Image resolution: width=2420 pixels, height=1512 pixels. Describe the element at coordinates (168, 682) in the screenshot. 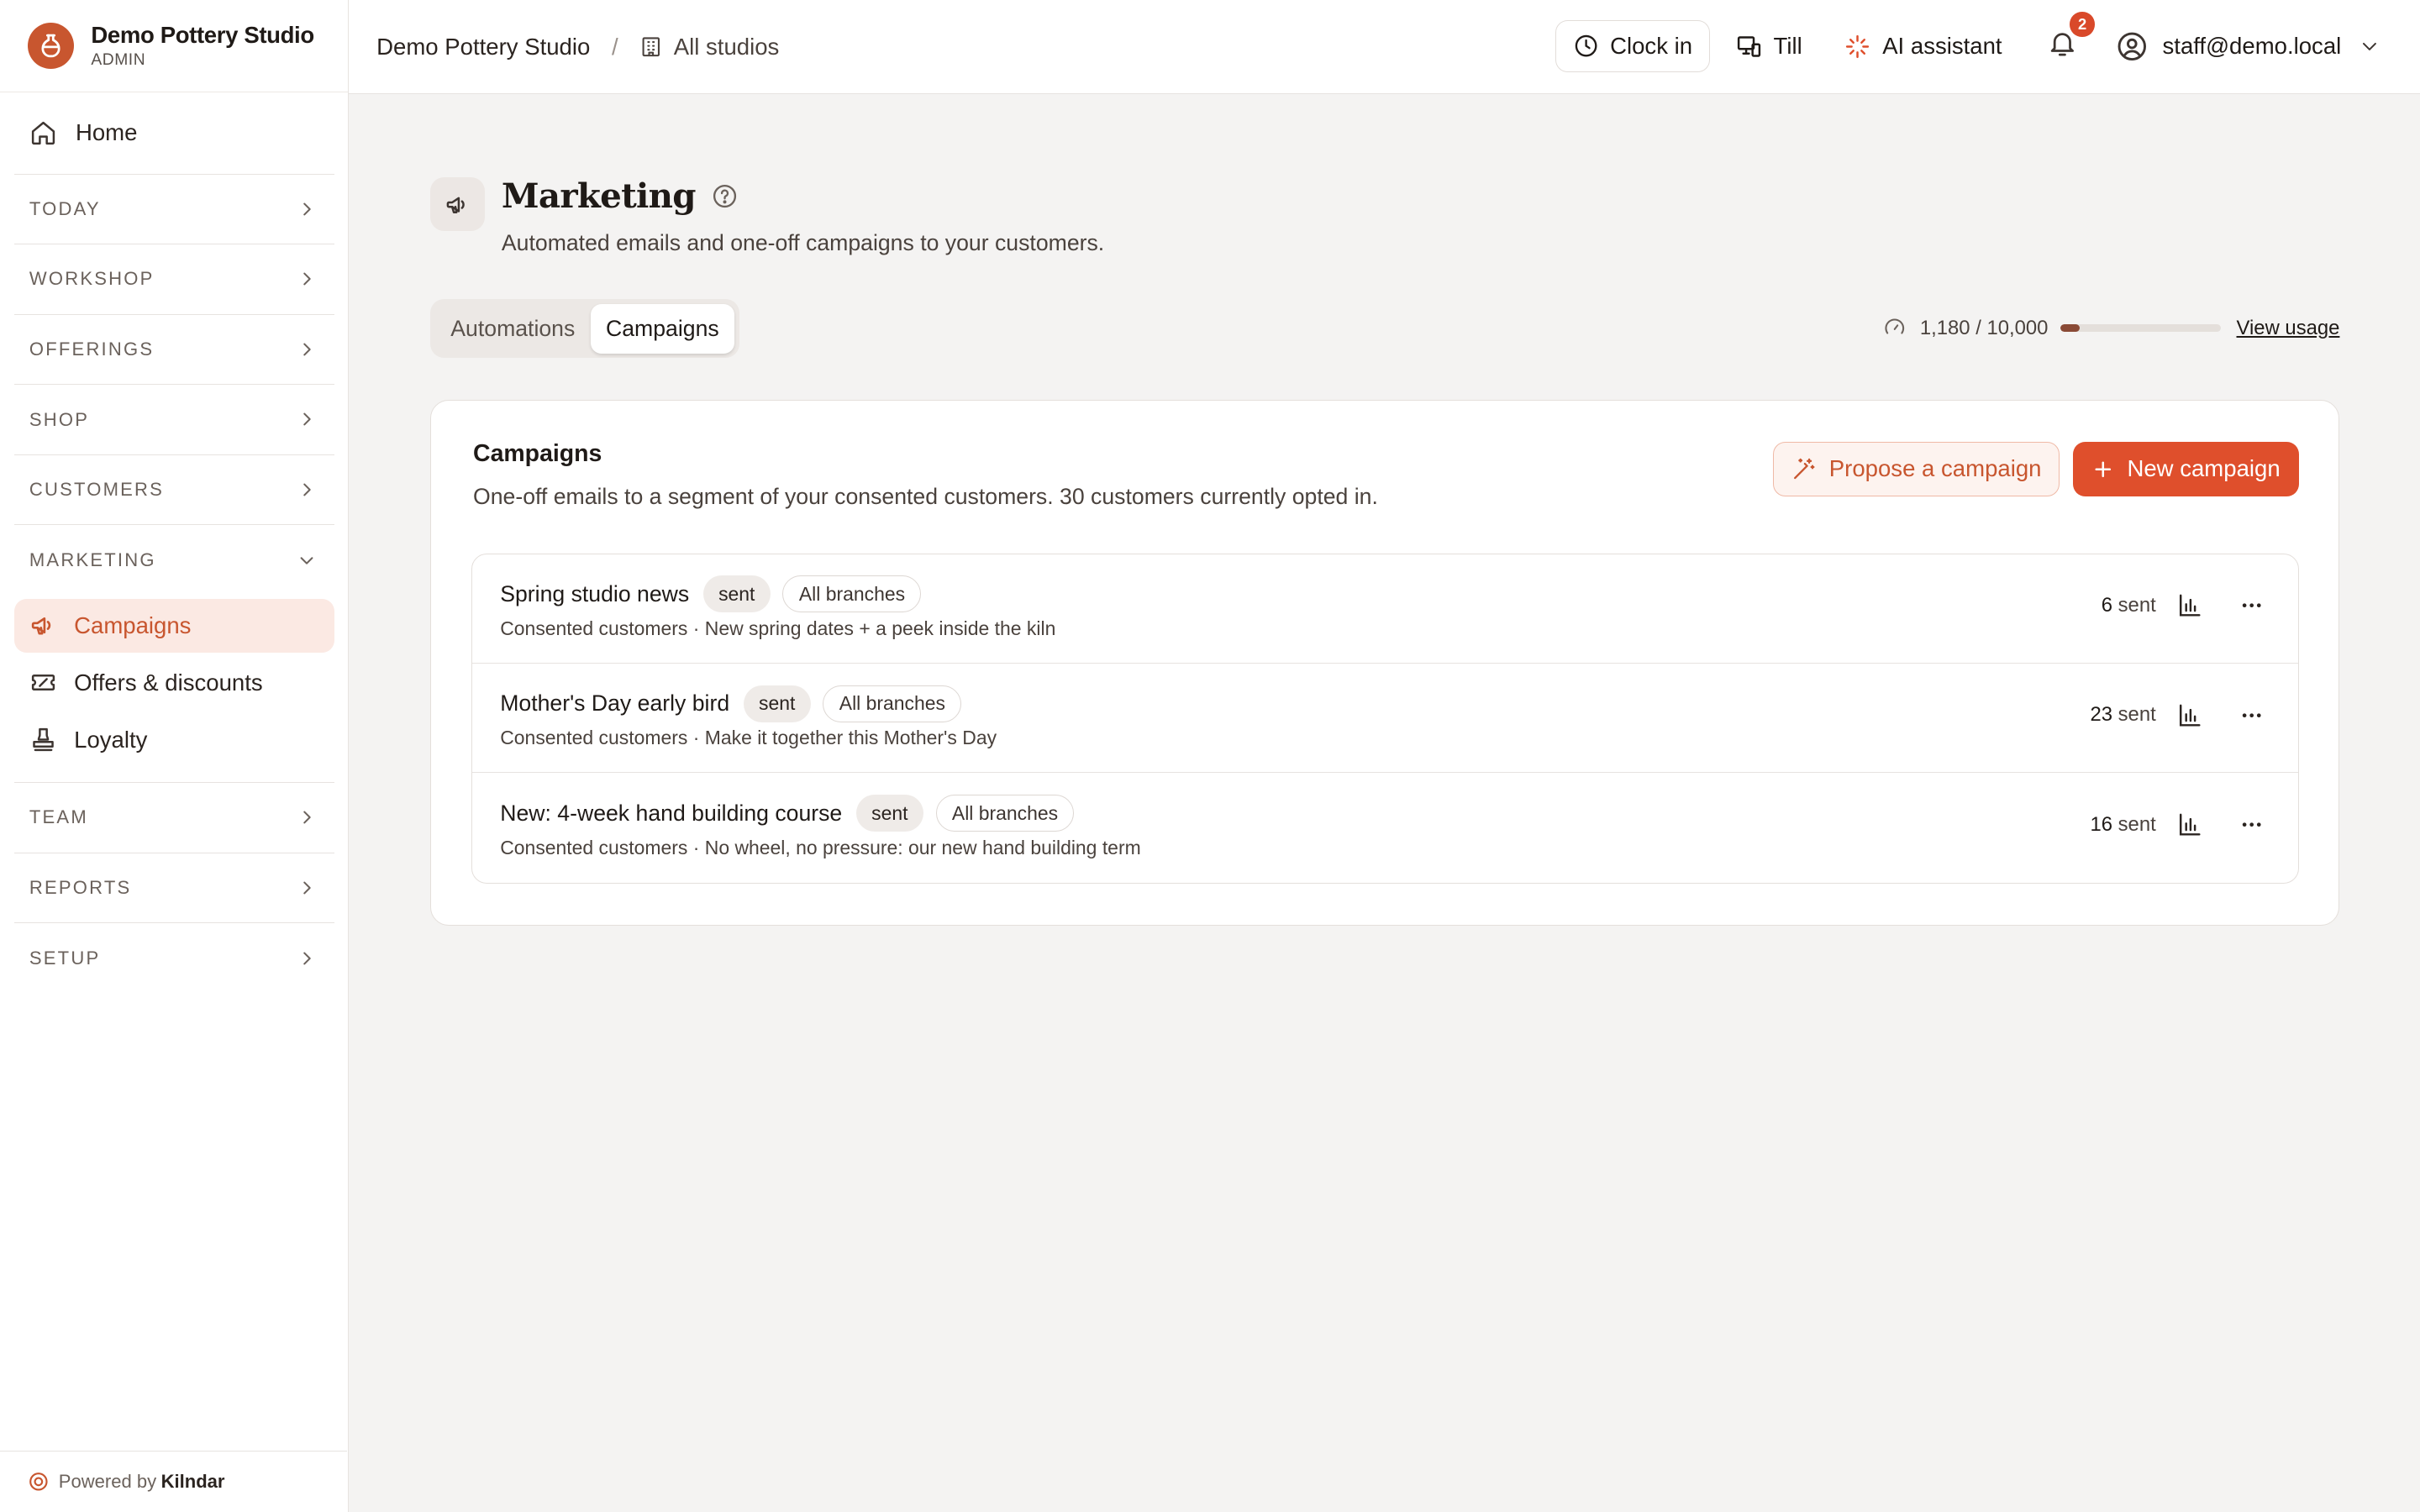

I see `sidebar-item-label: Offers & discounts` at that location.